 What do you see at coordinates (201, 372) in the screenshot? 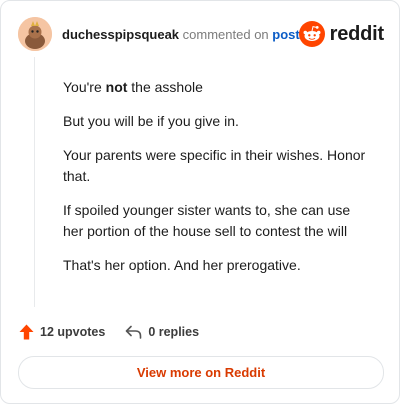
I see `view-more-button: View more on Reddit` at bounding box center [201, 372].